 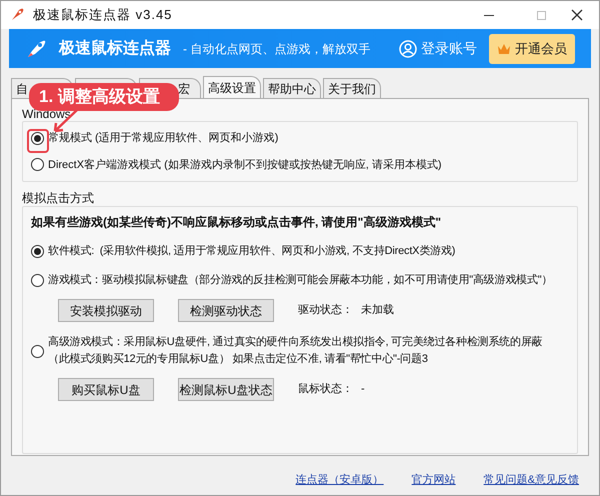 What do you see at coordinates (325, 310) in the screenshot?
I see `status-label: 驱动状态：` at bounding box center [325, 310].